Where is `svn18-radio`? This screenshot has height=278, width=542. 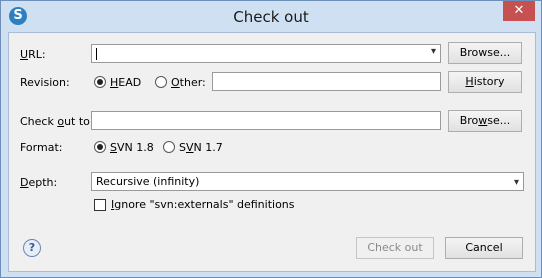
svn18-radio is located at coordinates (100, 147).